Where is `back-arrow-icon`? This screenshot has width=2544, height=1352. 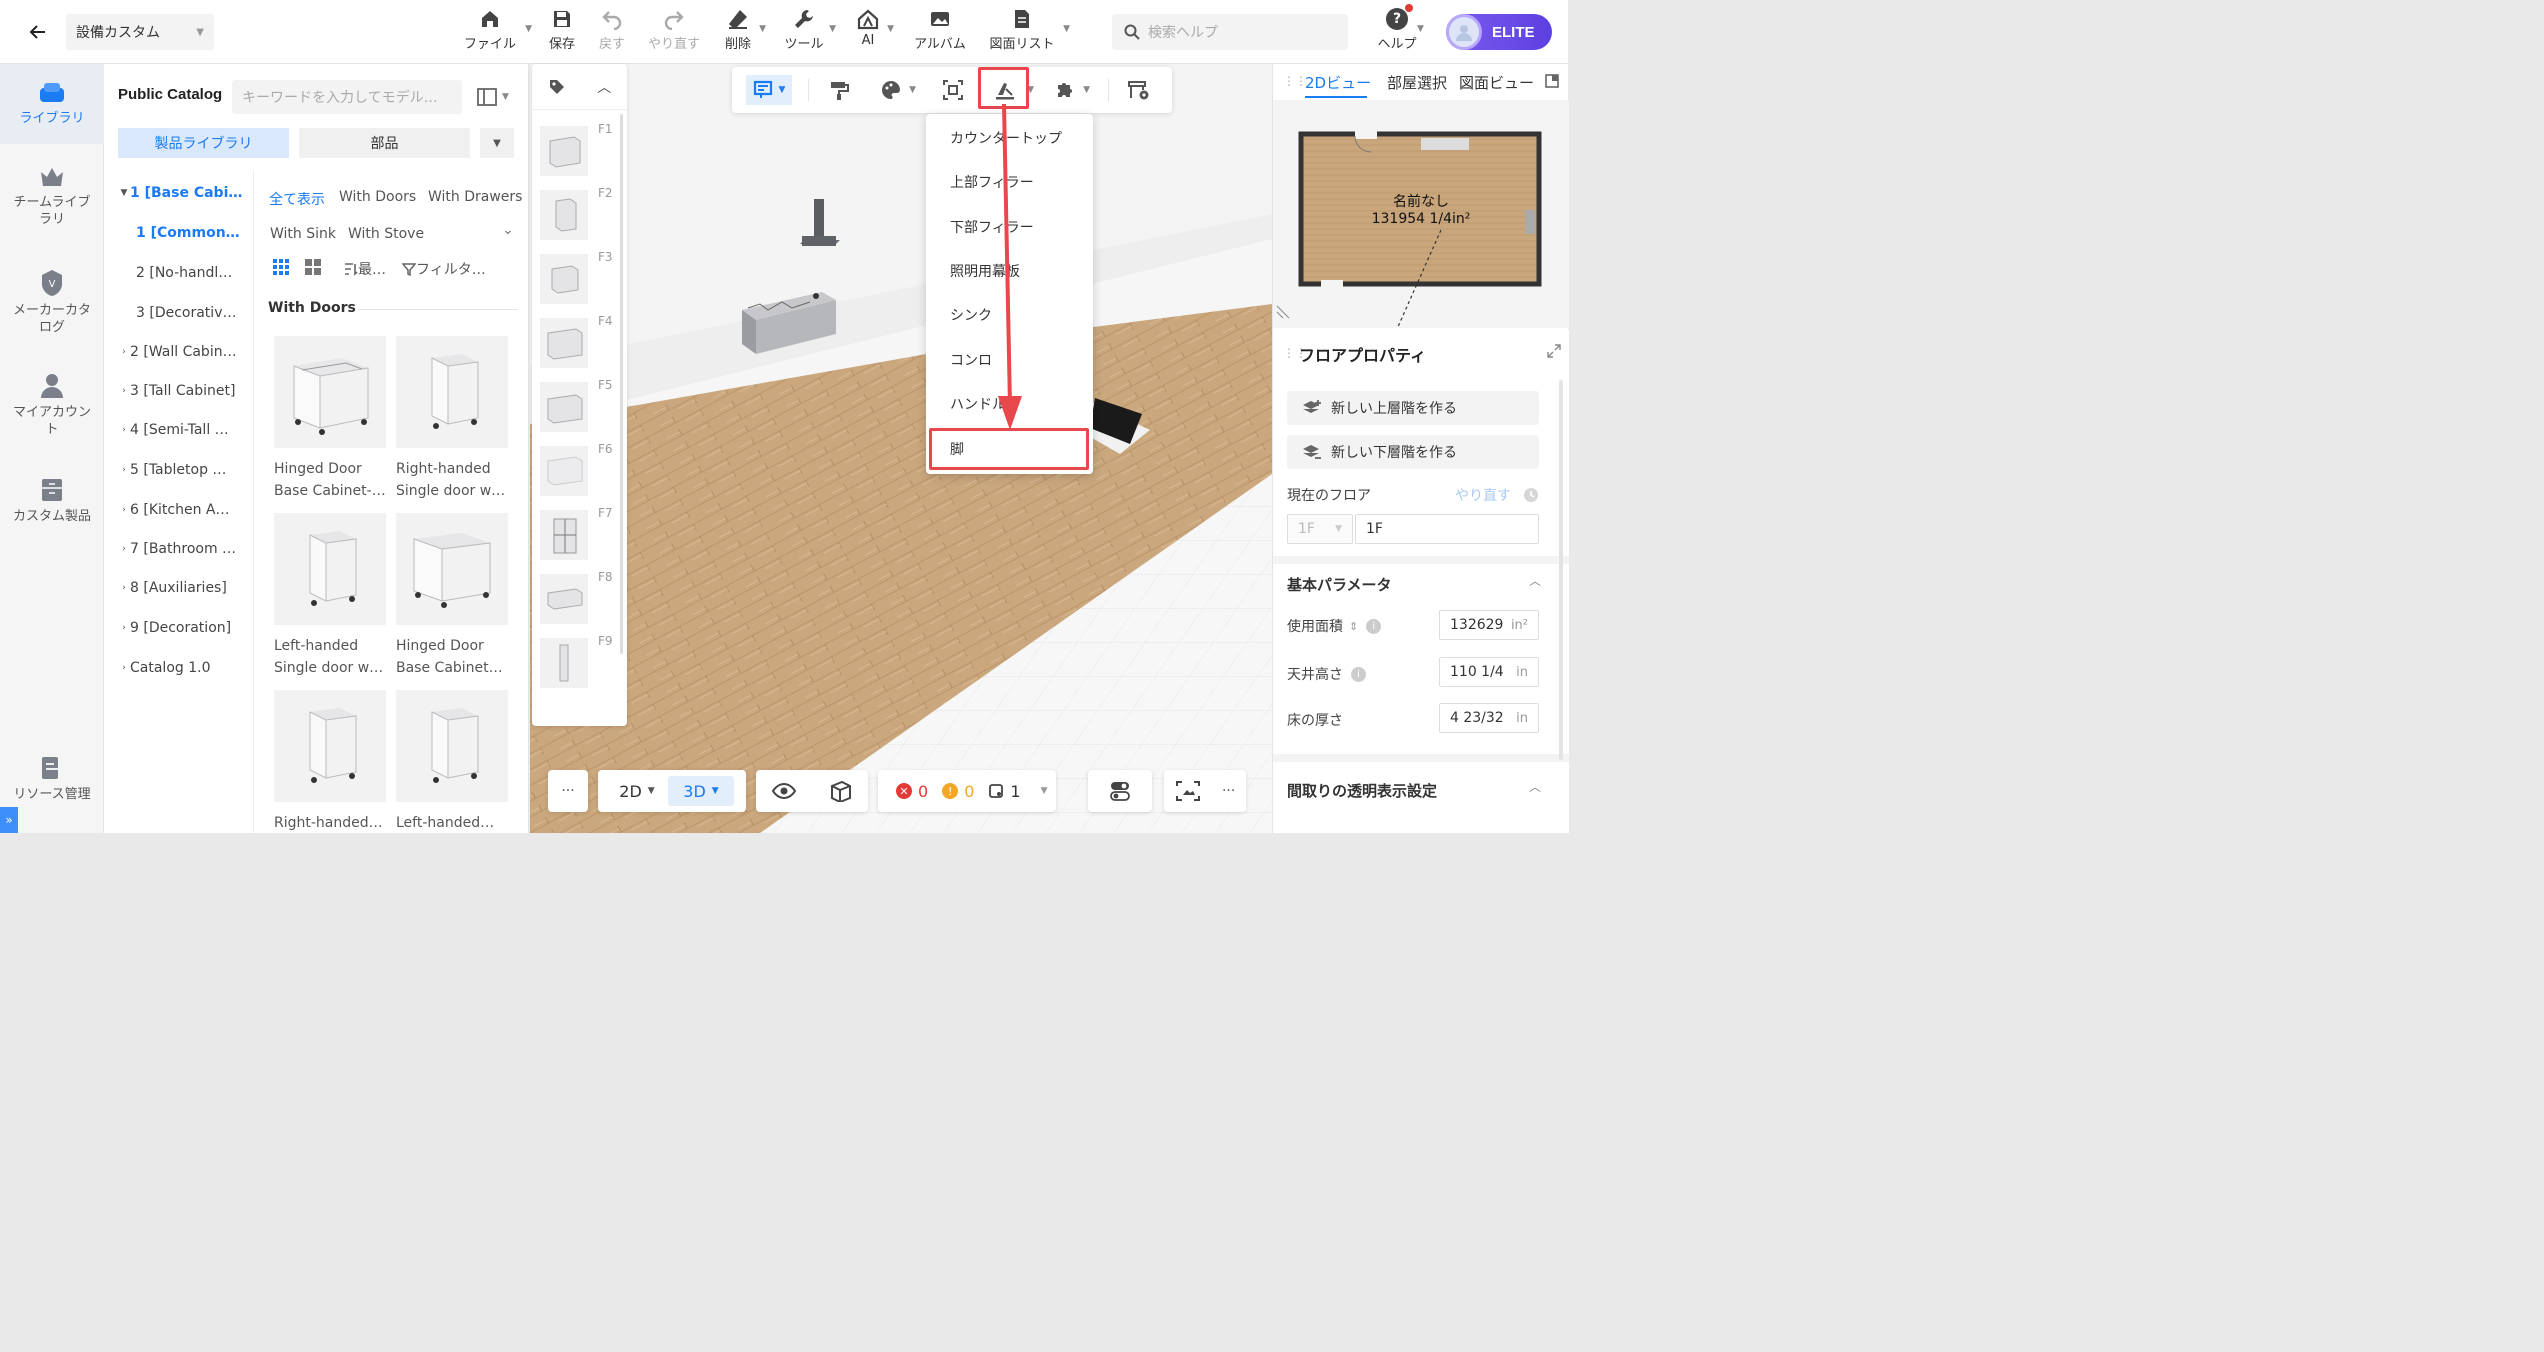 back-arrow-icon is located at coordinates (38, 32).